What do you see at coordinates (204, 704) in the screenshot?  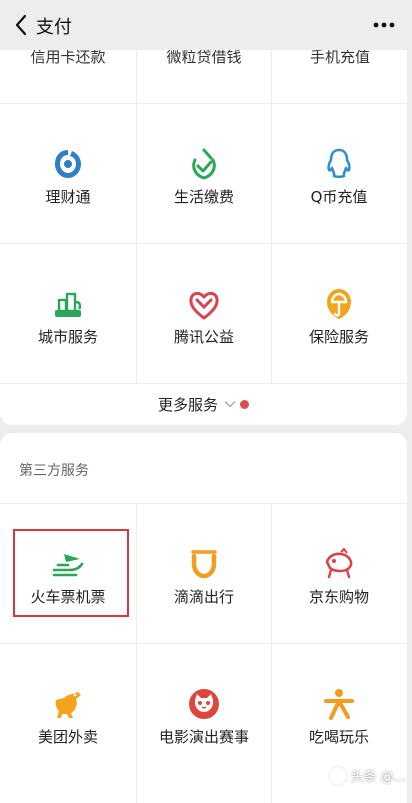 I see `maoyan-icon` at bounding box center [204, 704].